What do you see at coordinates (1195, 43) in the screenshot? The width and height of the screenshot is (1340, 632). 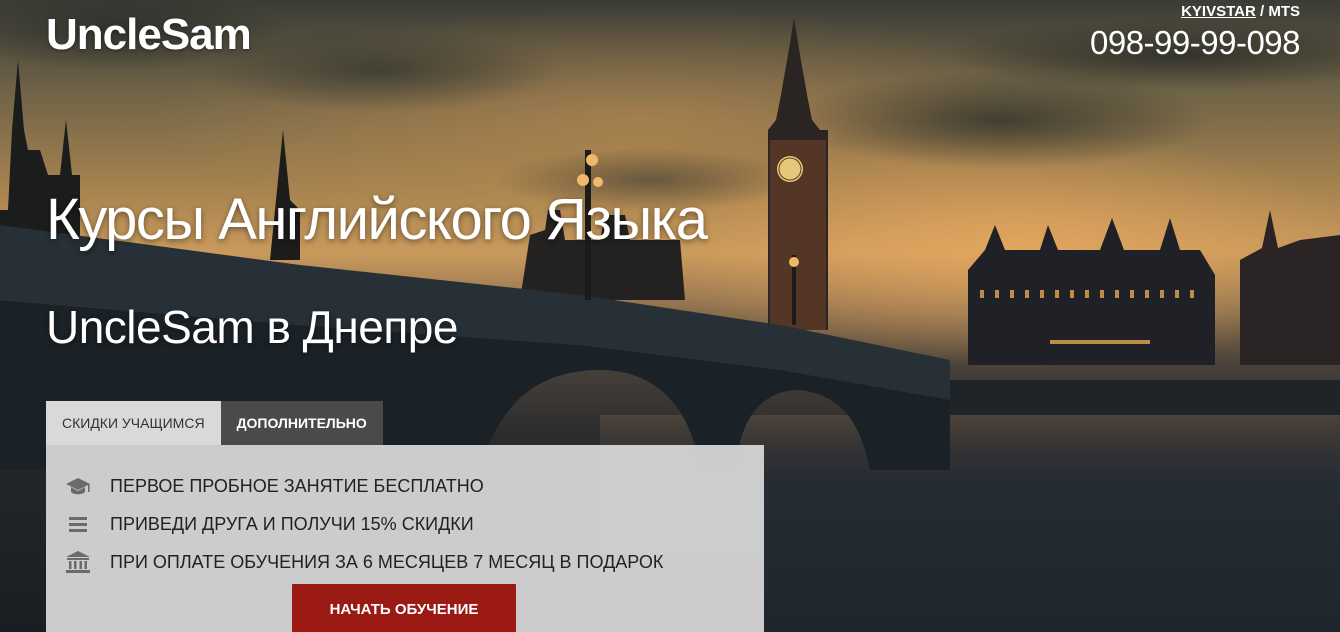 I see `phone-number-link: 098-99-99-098` at bounding box center [1195, 43].